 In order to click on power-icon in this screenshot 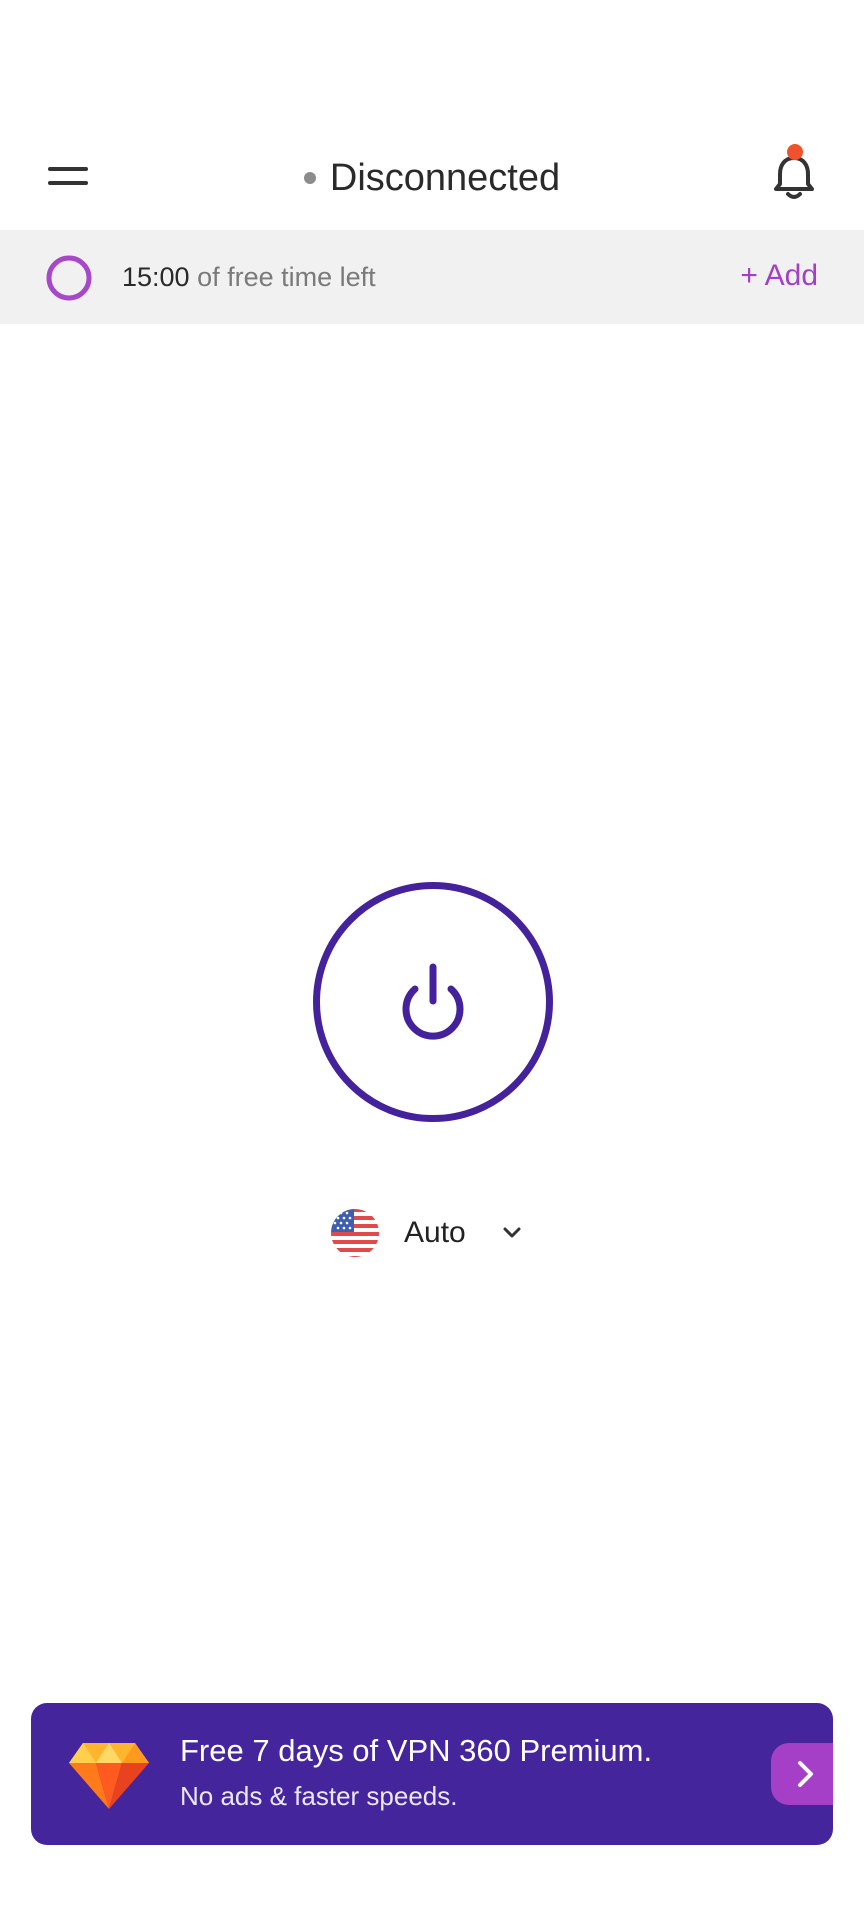, I will do `click(433, 1001)`.